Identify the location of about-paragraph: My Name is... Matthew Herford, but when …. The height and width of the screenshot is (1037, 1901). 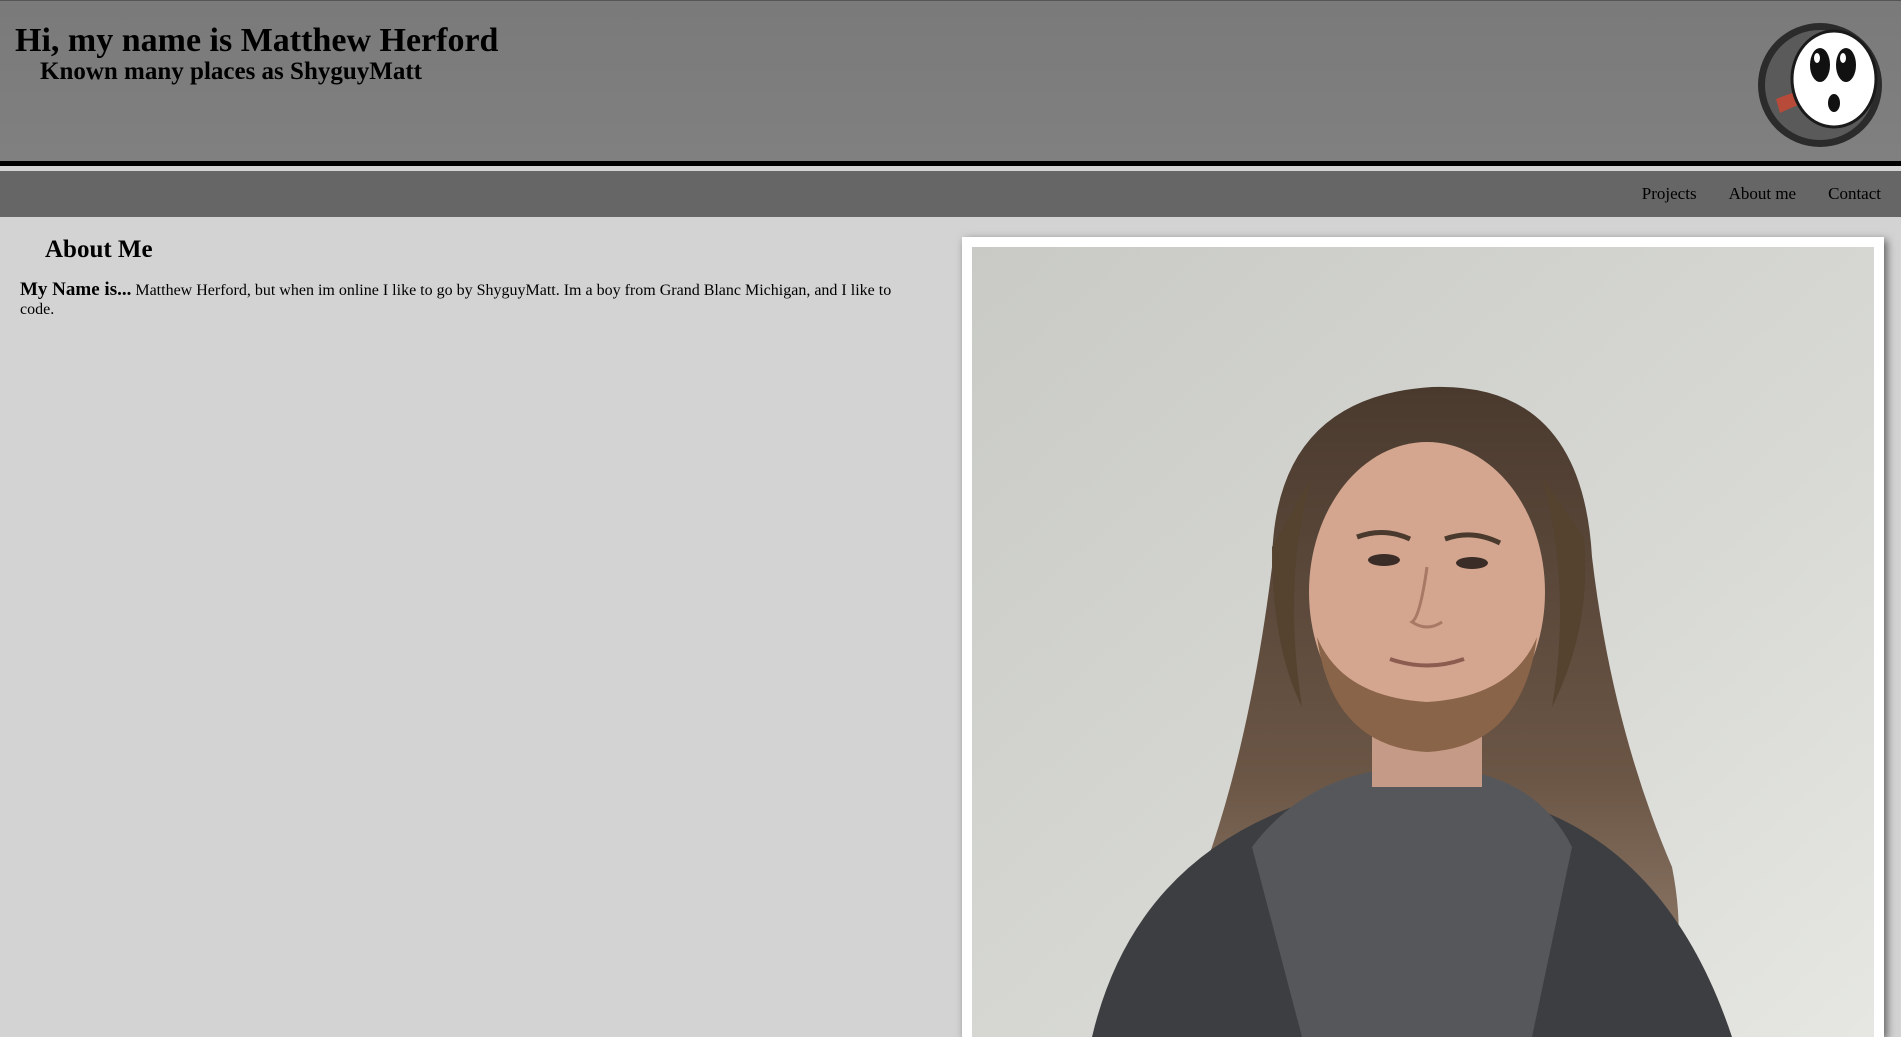
(470, 299).